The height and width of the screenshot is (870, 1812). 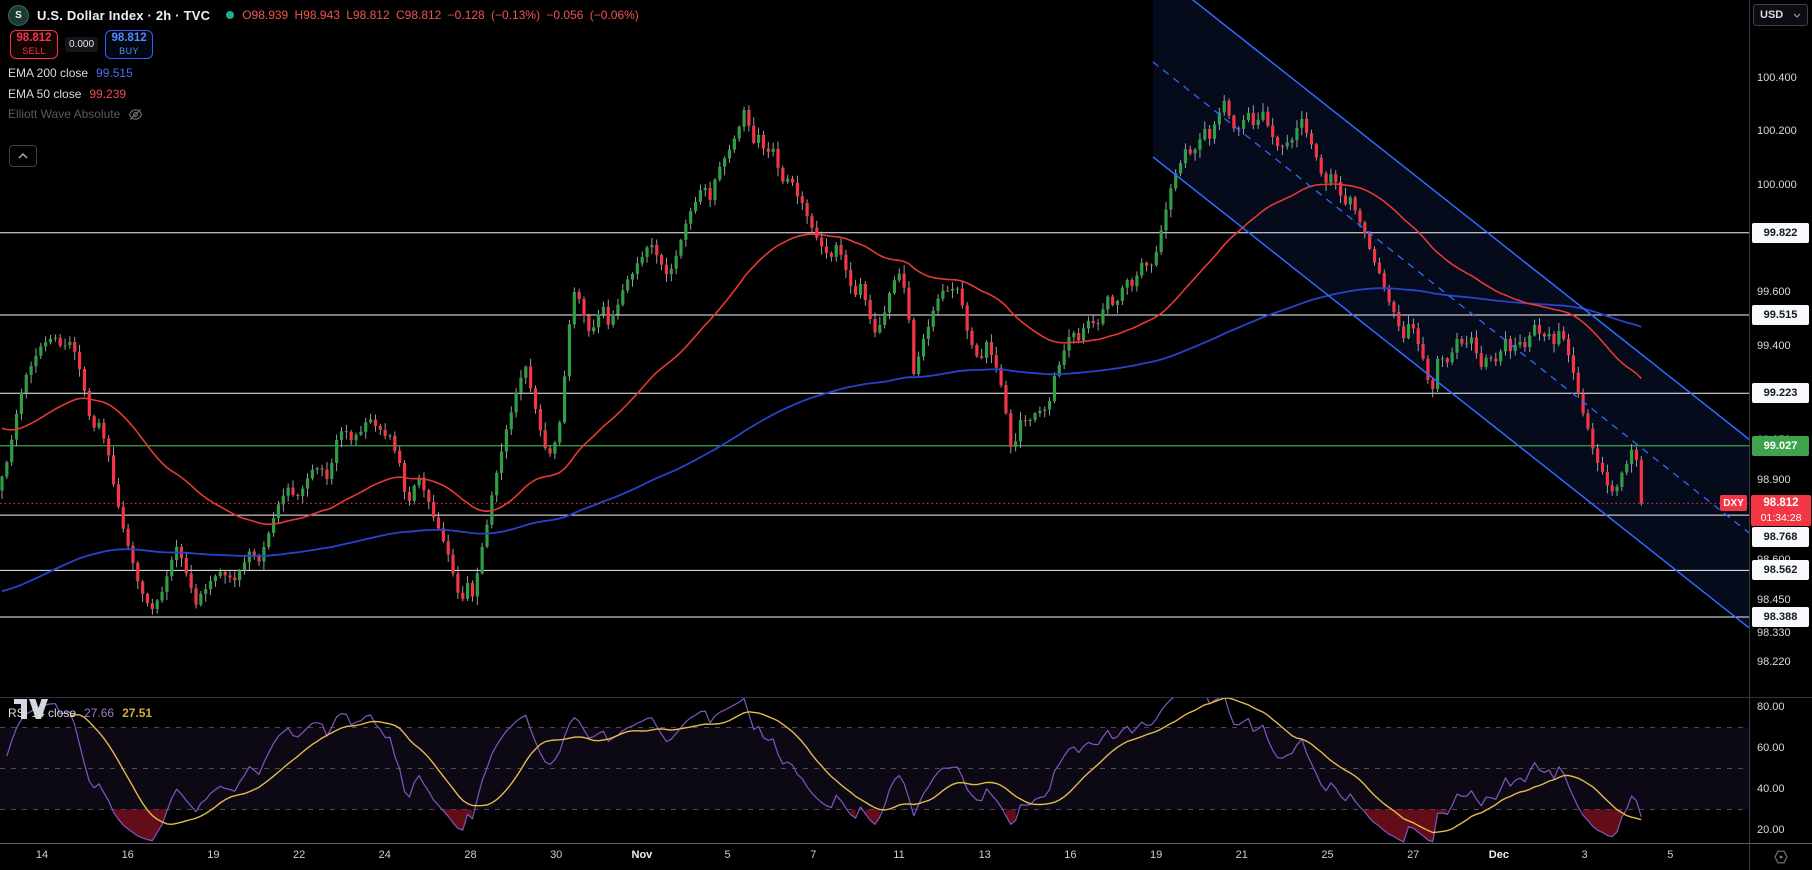 I want to click on price-level-label: 98.768, so click(x=1780, y=537).